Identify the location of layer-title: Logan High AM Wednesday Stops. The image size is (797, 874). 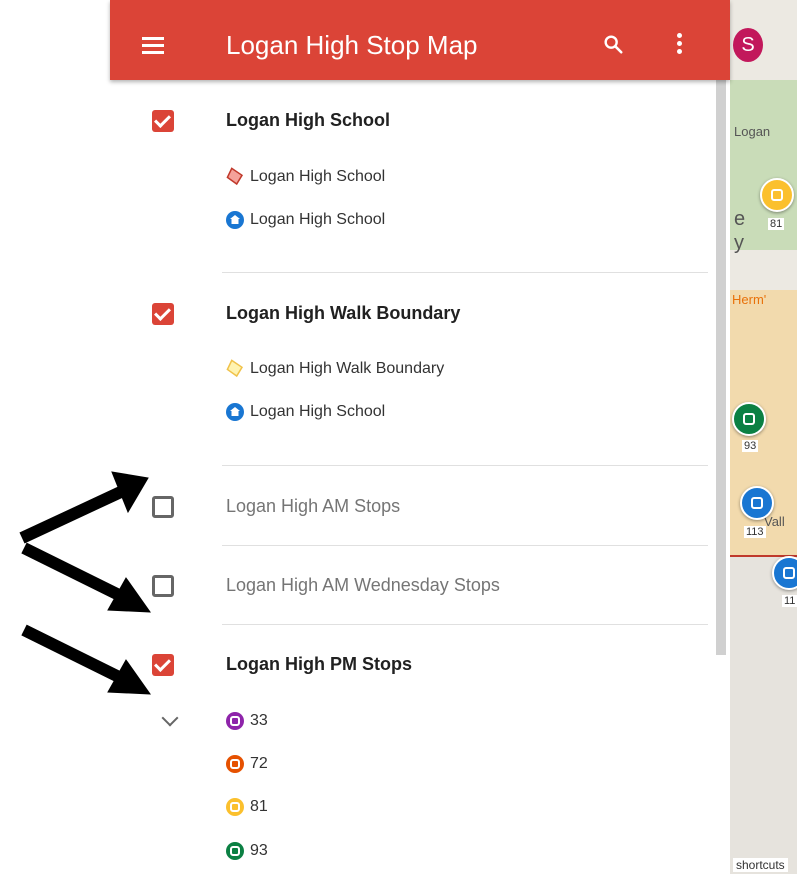
(363, 585).